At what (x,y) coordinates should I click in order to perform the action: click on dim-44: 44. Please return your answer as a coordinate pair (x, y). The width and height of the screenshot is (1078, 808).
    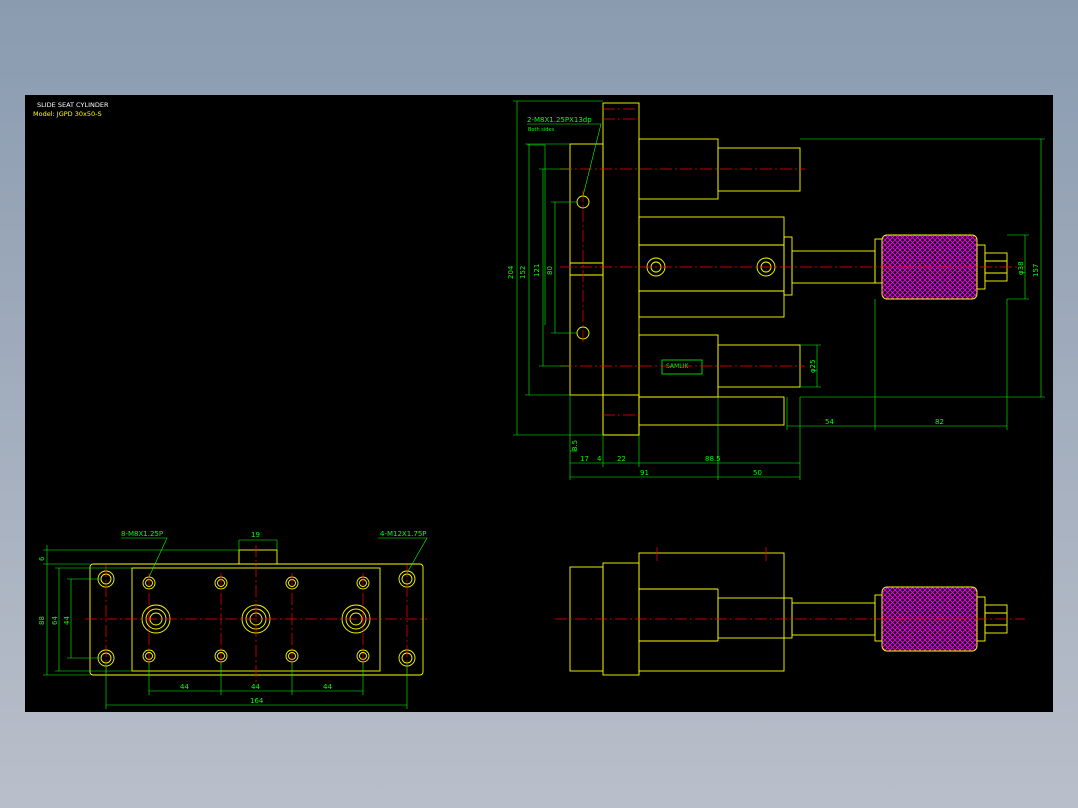
    Looking at the image, I should click on (67, 620).